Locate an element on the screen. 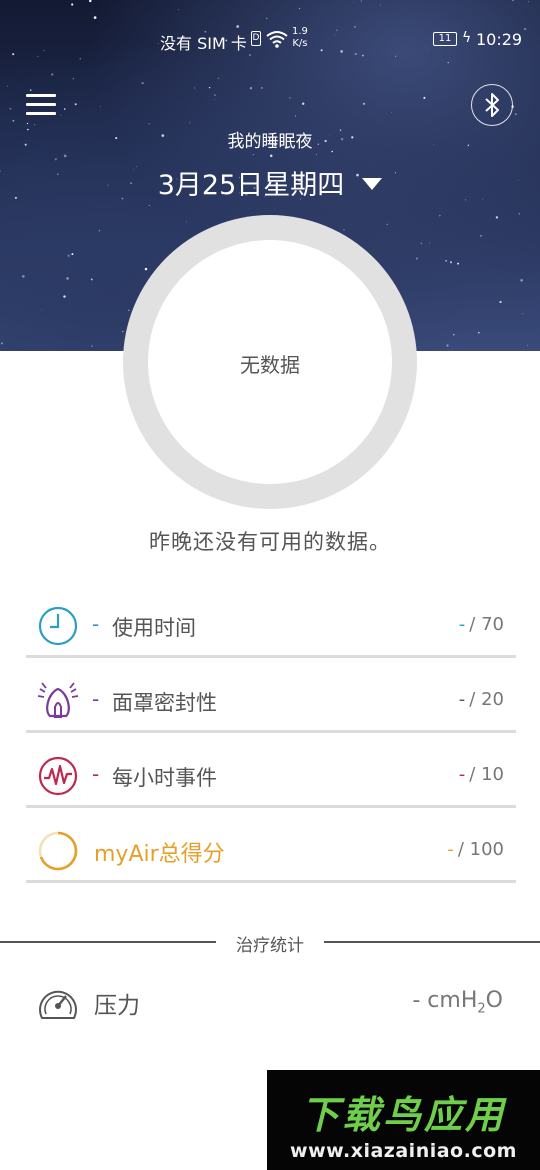  watermark-url: www.xiazainiao.com is located at coordinates (403, 1151).